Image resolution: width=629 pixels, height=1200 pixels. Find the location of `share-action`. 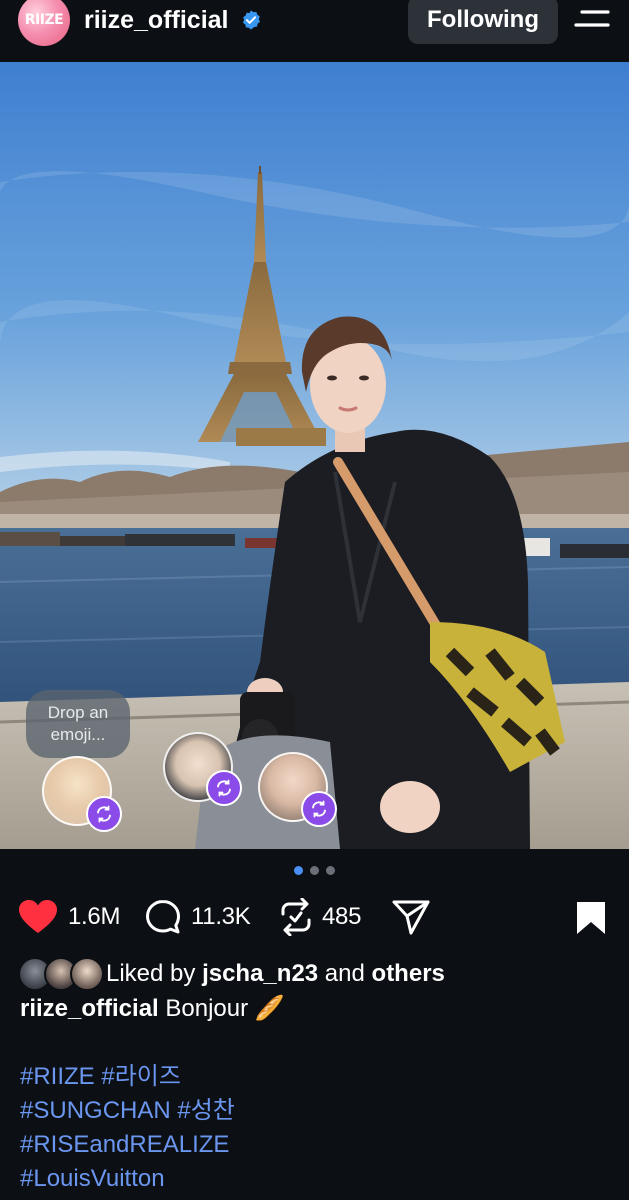

share-action is located at coordinates (411, 917).